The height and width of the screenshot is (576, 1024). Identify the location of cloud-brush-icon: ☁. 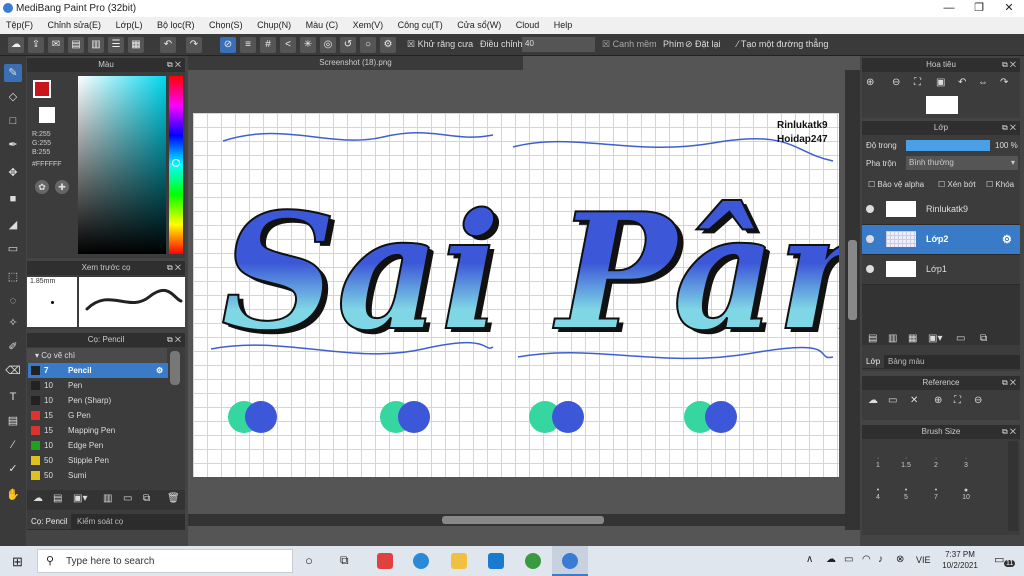
(38, 498).